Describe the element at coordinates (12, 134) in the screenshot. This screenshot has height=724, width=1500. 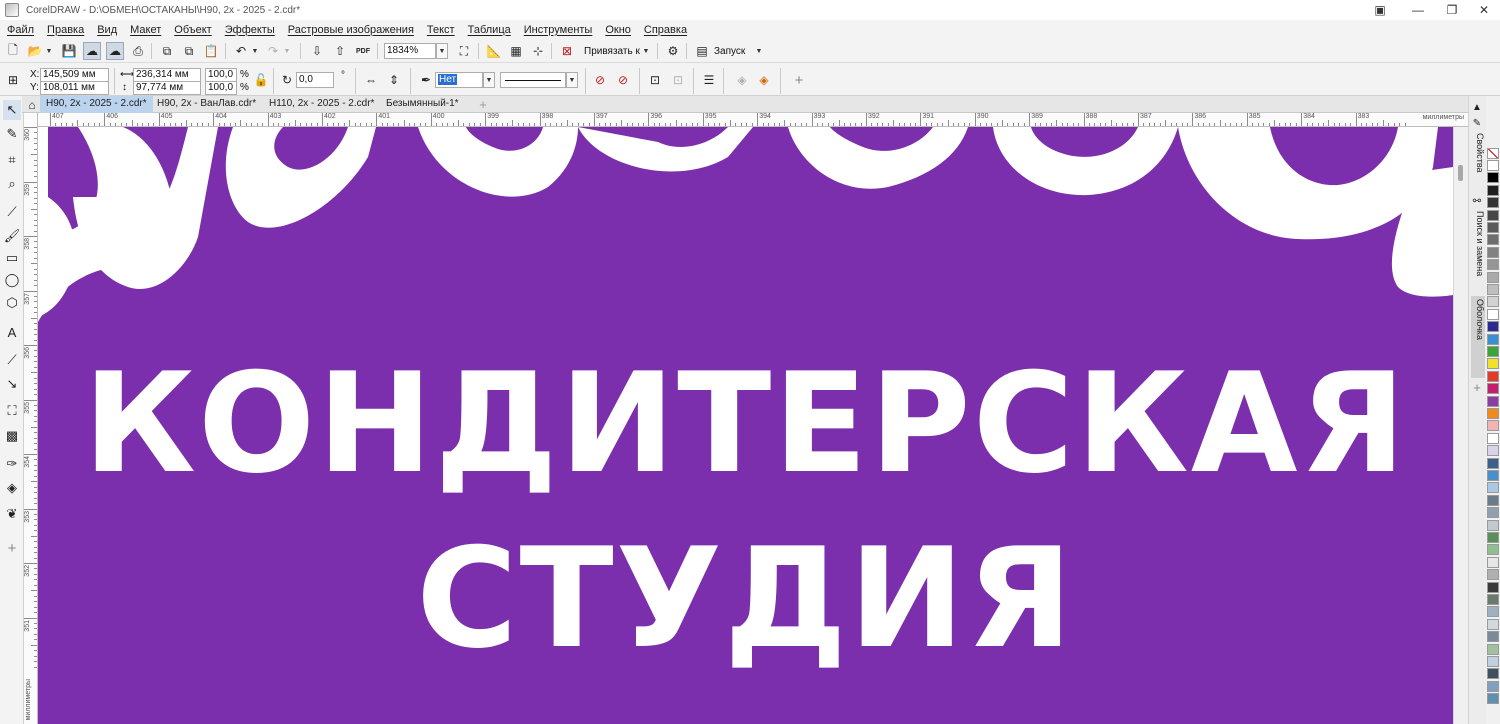
I see `shape-tool-icon: ✎` at that location.